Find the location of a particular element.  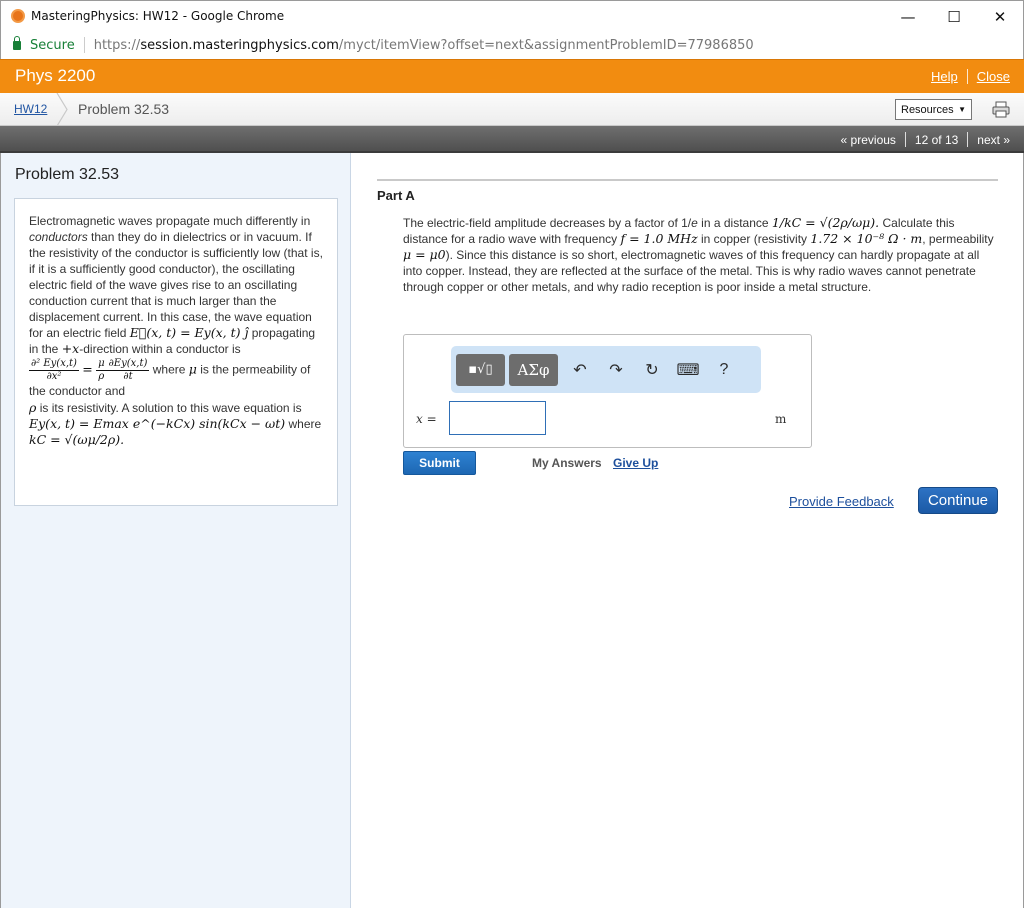

fraction-denominator: ∂x² is located at coordinates (54, 376).